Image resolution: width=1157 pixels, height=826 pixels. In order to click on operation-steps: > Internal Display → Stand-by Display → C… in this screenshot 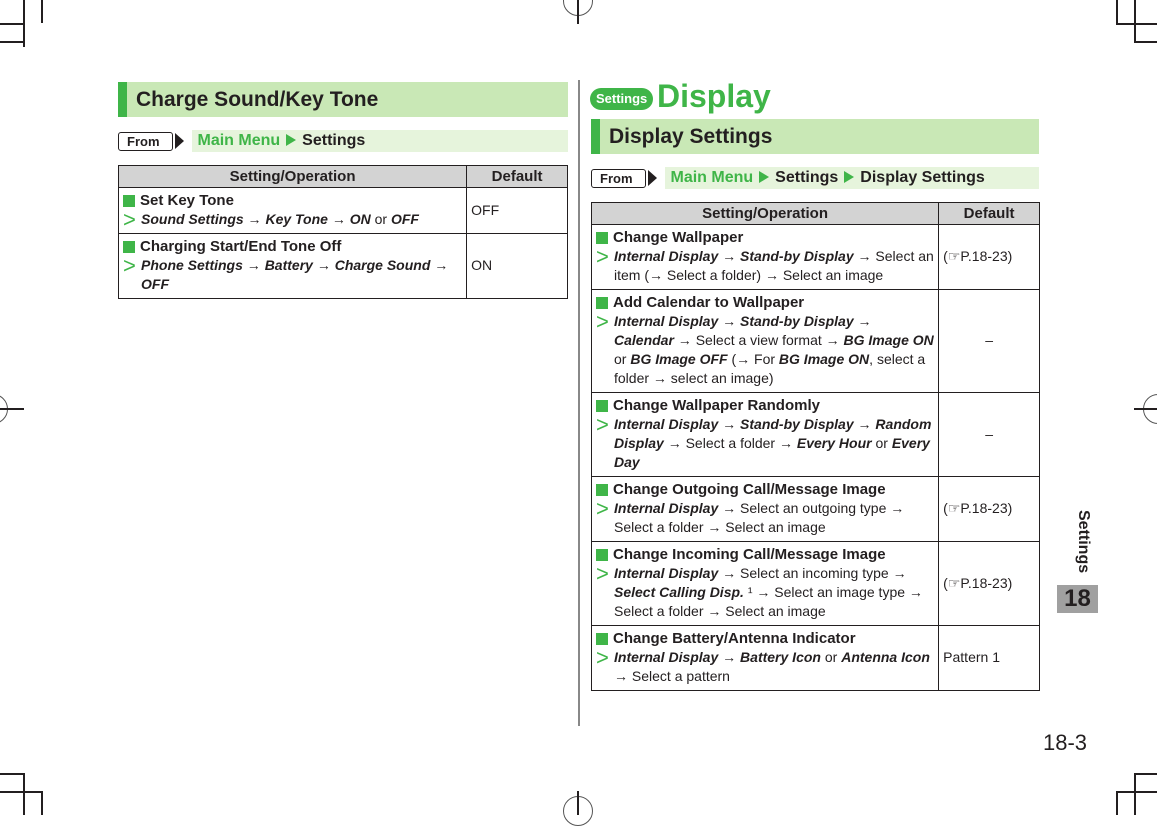, I will do `click(765, 349)`.